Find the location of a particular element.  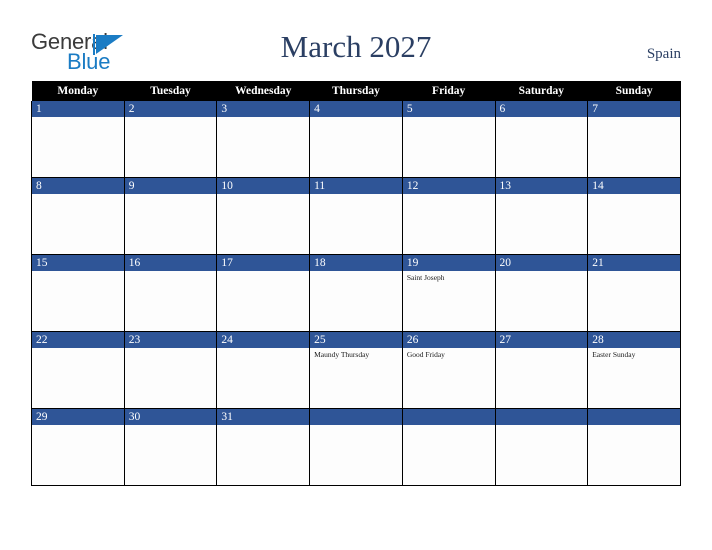

calendar-day-cell: 11 is located at coordinates (356, 216).